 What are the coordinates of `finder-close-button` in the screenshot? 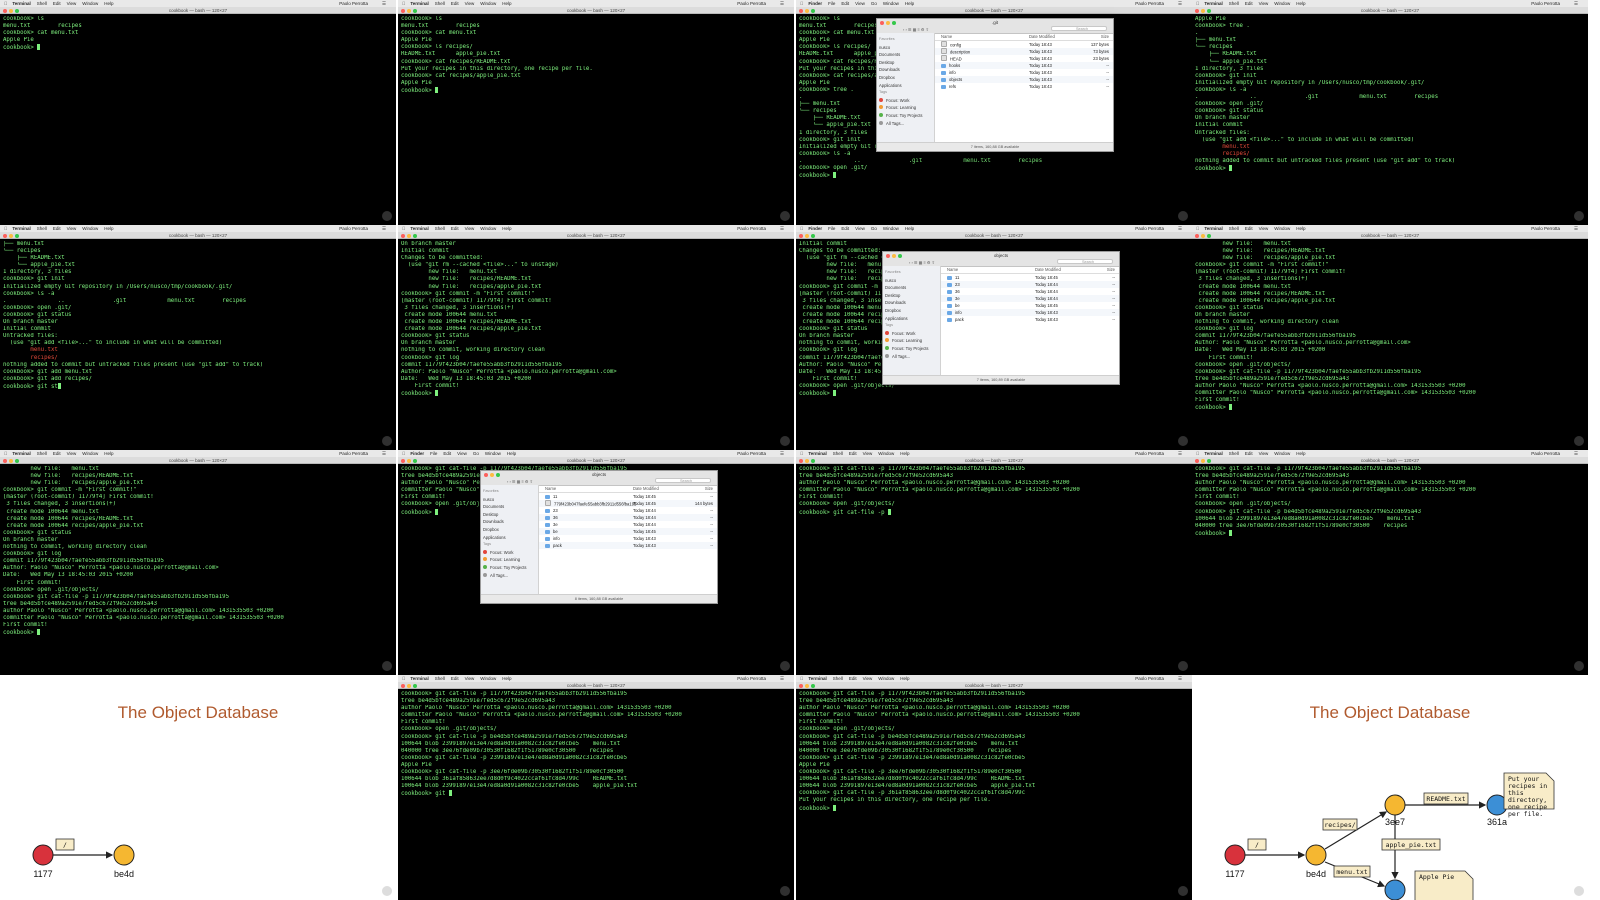 It's located at (882, 22).